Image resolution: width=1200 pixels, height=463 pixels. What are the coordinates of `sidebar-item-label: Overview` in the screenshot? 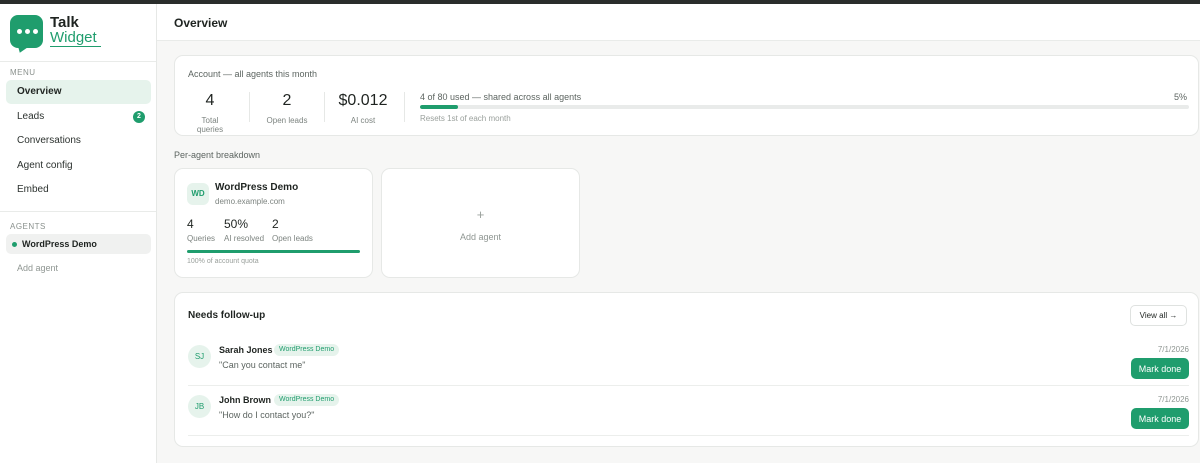 It's located at (39, 91).